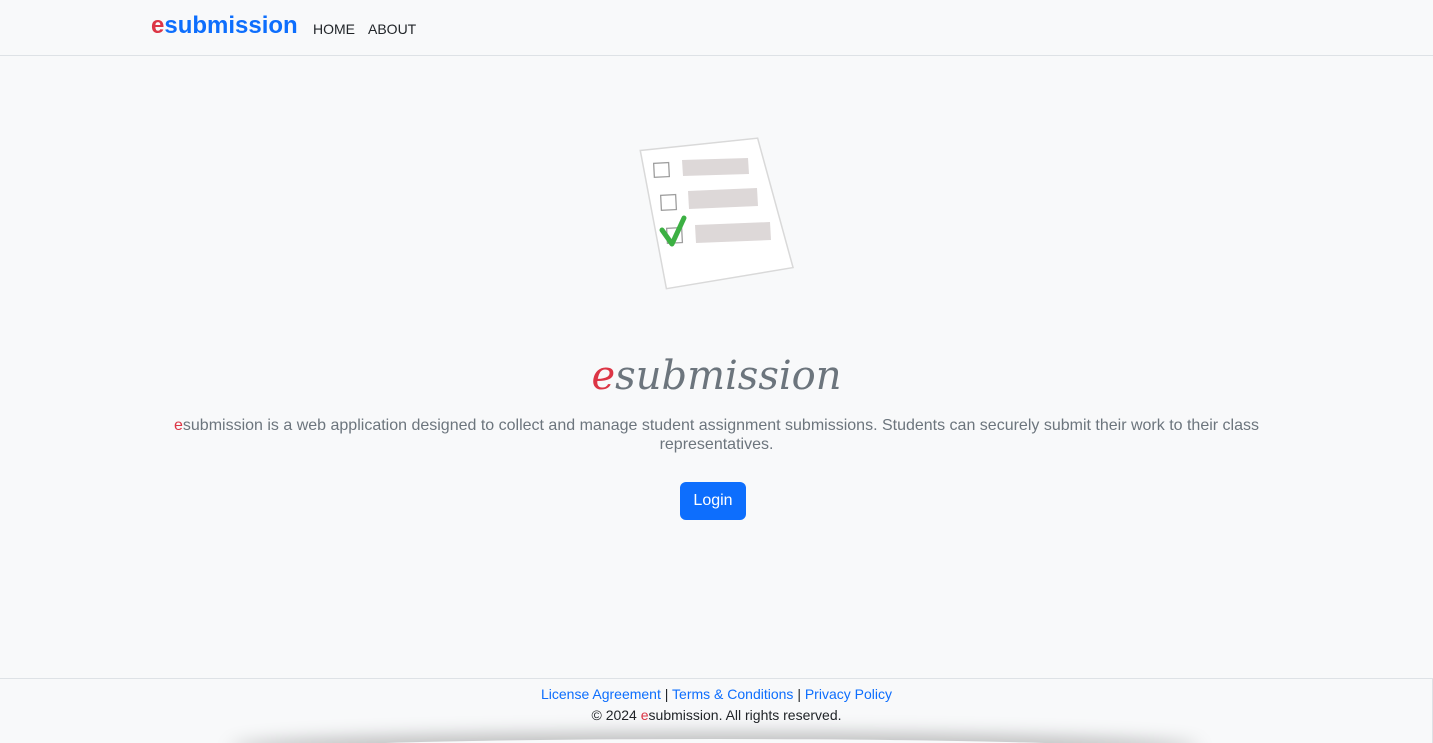 This screenshot has height=743, width=1433. What do you see at coordinates (717, 213) in the screenshot?
I see `checklist-document-icon` at bounding box center [717, 213].